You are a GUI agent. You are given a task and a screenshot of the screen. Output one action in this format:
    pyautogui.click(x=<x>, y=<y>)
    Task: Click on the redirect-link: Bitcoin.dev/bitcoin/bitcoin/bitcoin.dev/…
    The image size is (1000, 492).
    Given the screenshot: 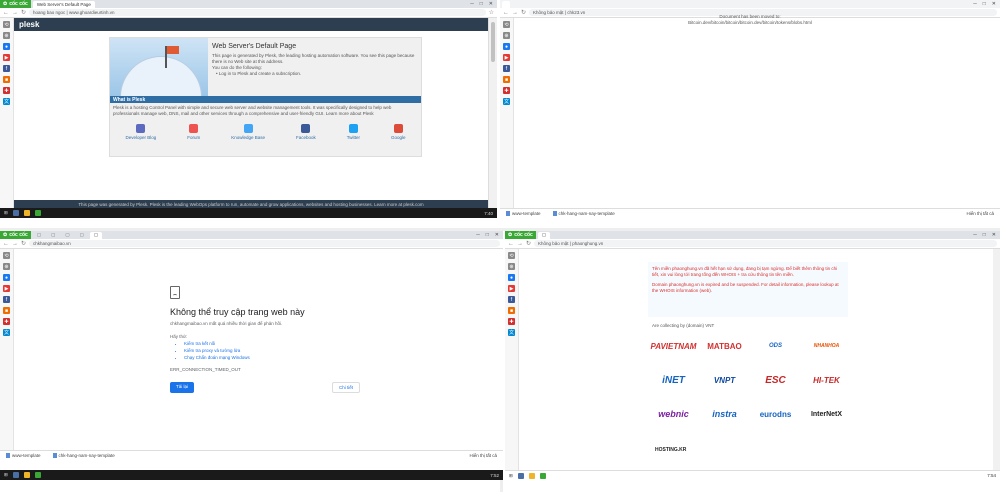 What is the action you would take?
    pyautogui.click(x=750, y=23)
    